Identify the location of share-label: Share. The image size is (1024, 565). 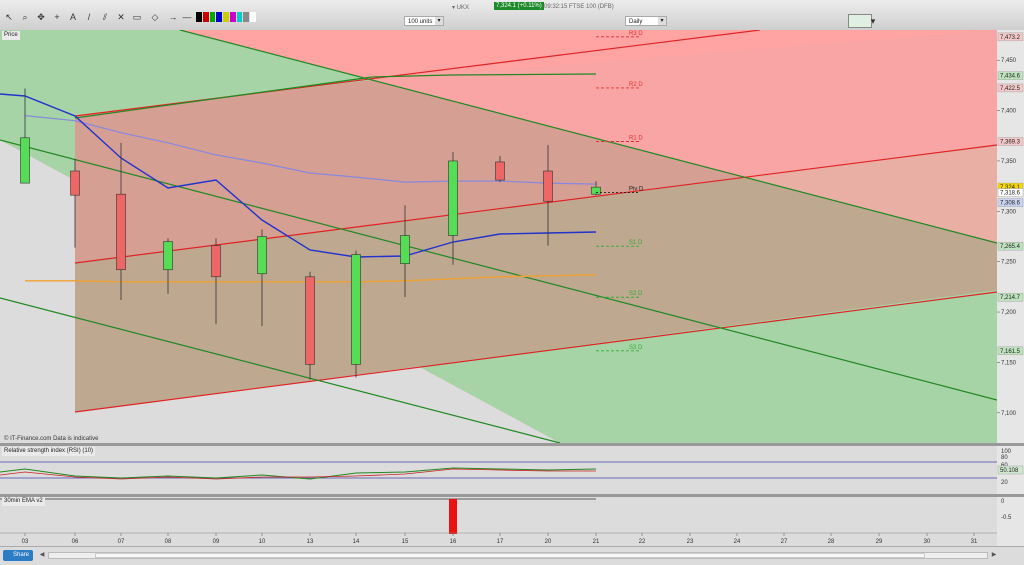
(21, 555).